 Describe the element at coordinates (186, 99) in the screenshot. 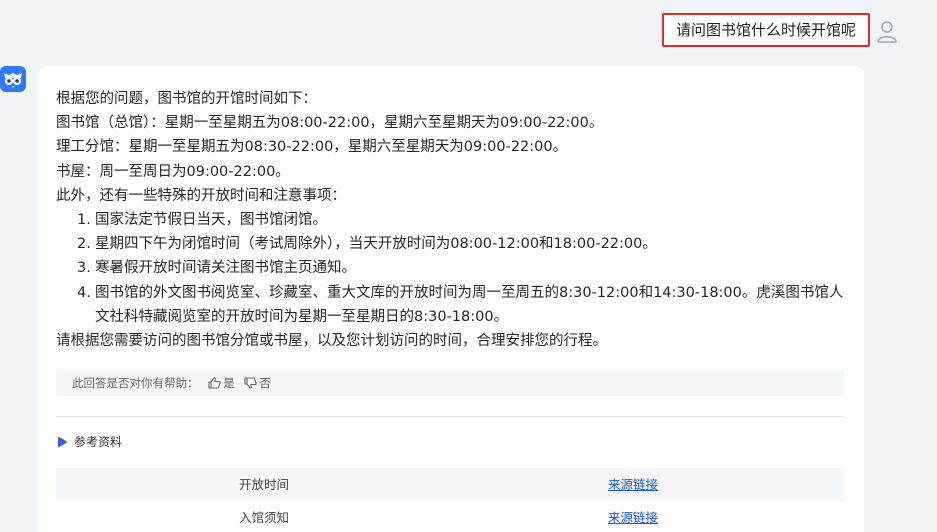

I see `answer-intro: 根据您的问题，图书馆的开馆时间如下：` at that location.